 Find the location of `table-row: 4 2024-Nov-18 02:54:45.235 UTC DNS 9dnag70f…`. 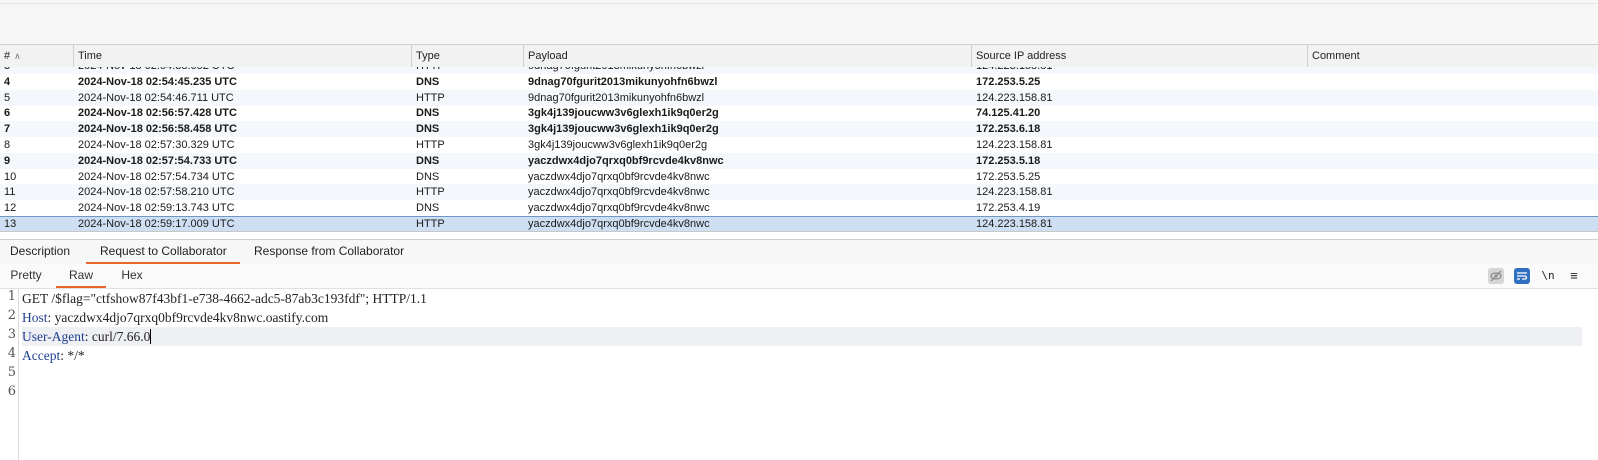

table-row: 4 2024-Nov-18 02:54:45.235 UTC DNS 9dnag70f… is located at coordinates (799, 82).